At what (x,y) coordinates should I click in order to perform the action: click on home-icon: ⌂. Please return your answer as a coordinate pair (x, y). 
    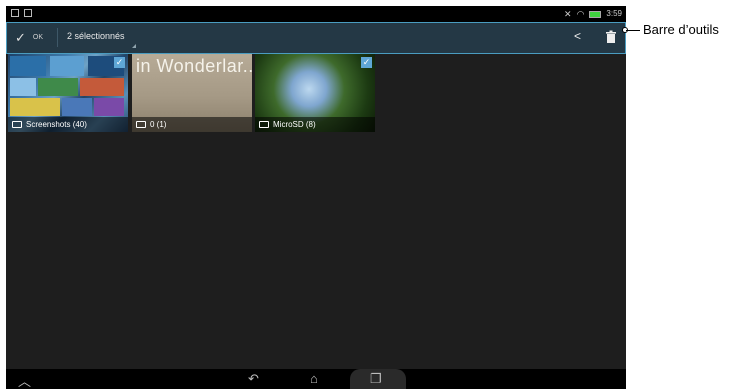
    Looking at the image, I should click on (314, 378).